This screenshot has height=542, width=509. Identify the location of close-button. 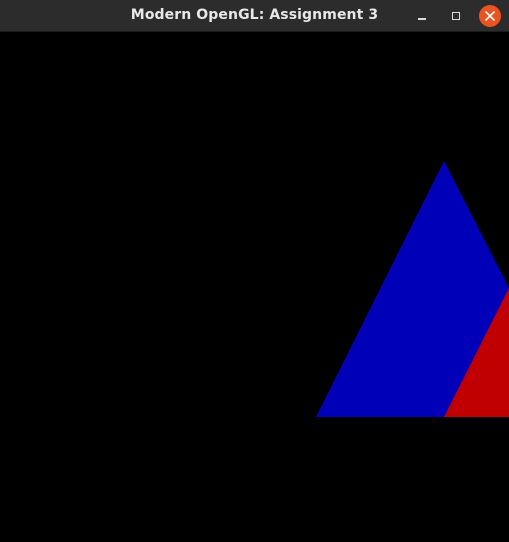
(490, 16).